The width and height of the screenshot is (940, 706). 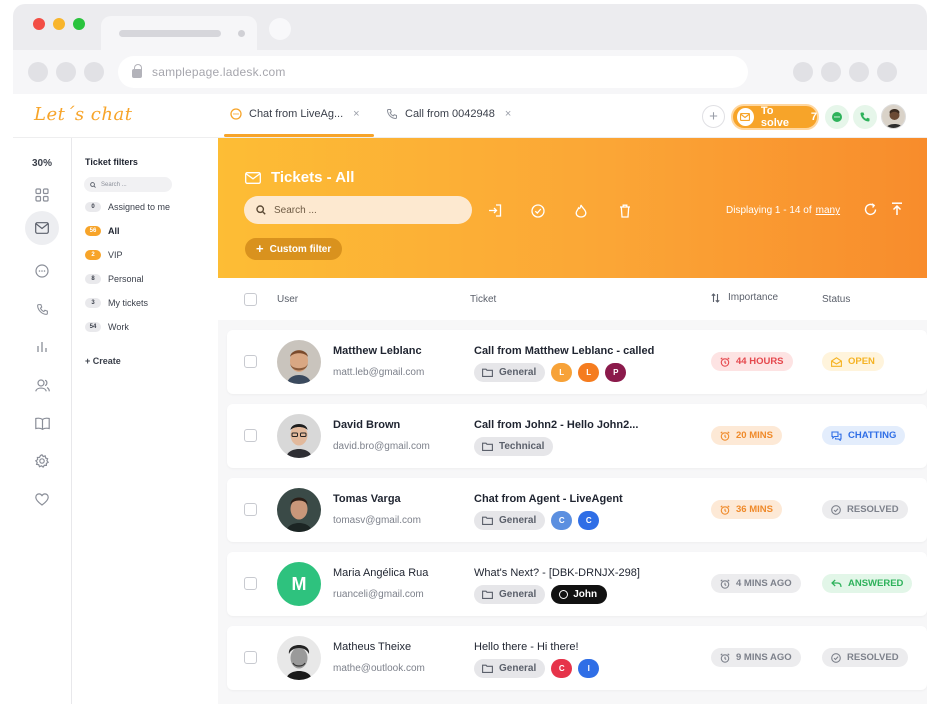 I want to click on add-button: +, so click(x=713, y=116).